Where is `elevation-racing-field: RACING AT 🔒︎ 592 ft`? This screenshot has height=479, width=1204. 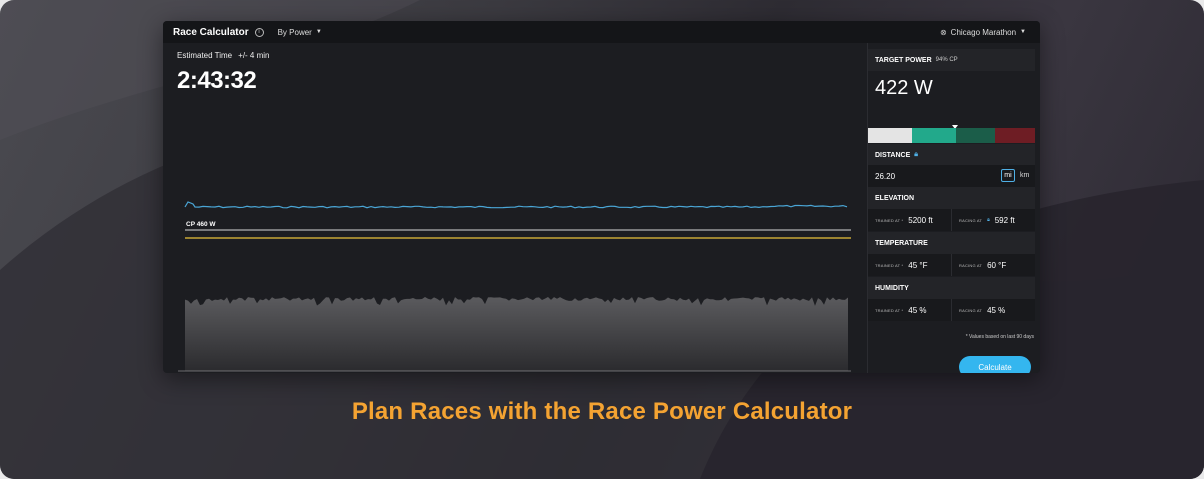 elevation-racing-field: RACING AT 🔒︎ 592 ft is located at coordinates (993, 220).